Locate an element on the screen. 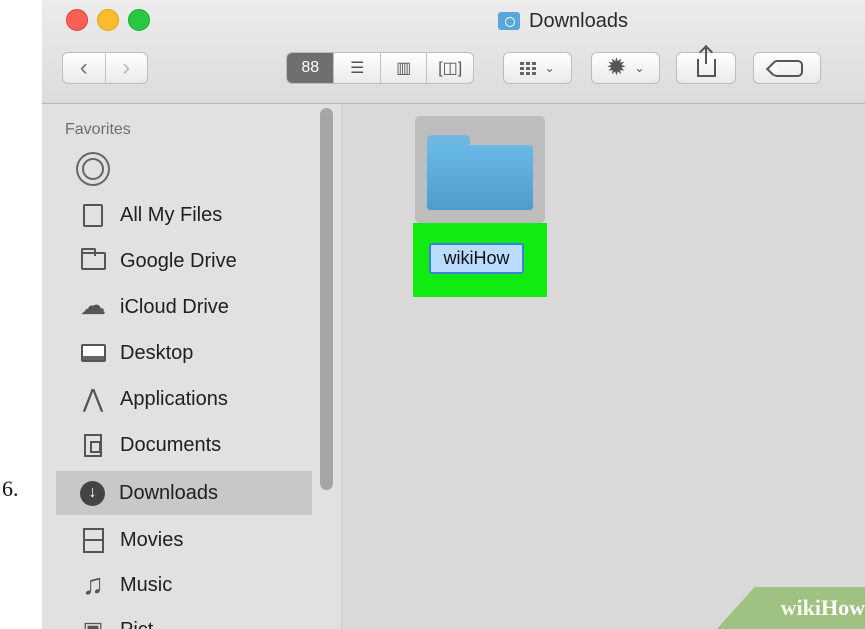 This screenshot has height=629, width=865. share-button is located at coordinates (706, 66).